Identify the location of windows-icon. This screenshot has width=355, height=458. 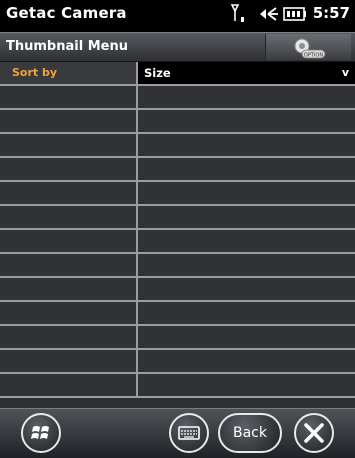
(40, 432).